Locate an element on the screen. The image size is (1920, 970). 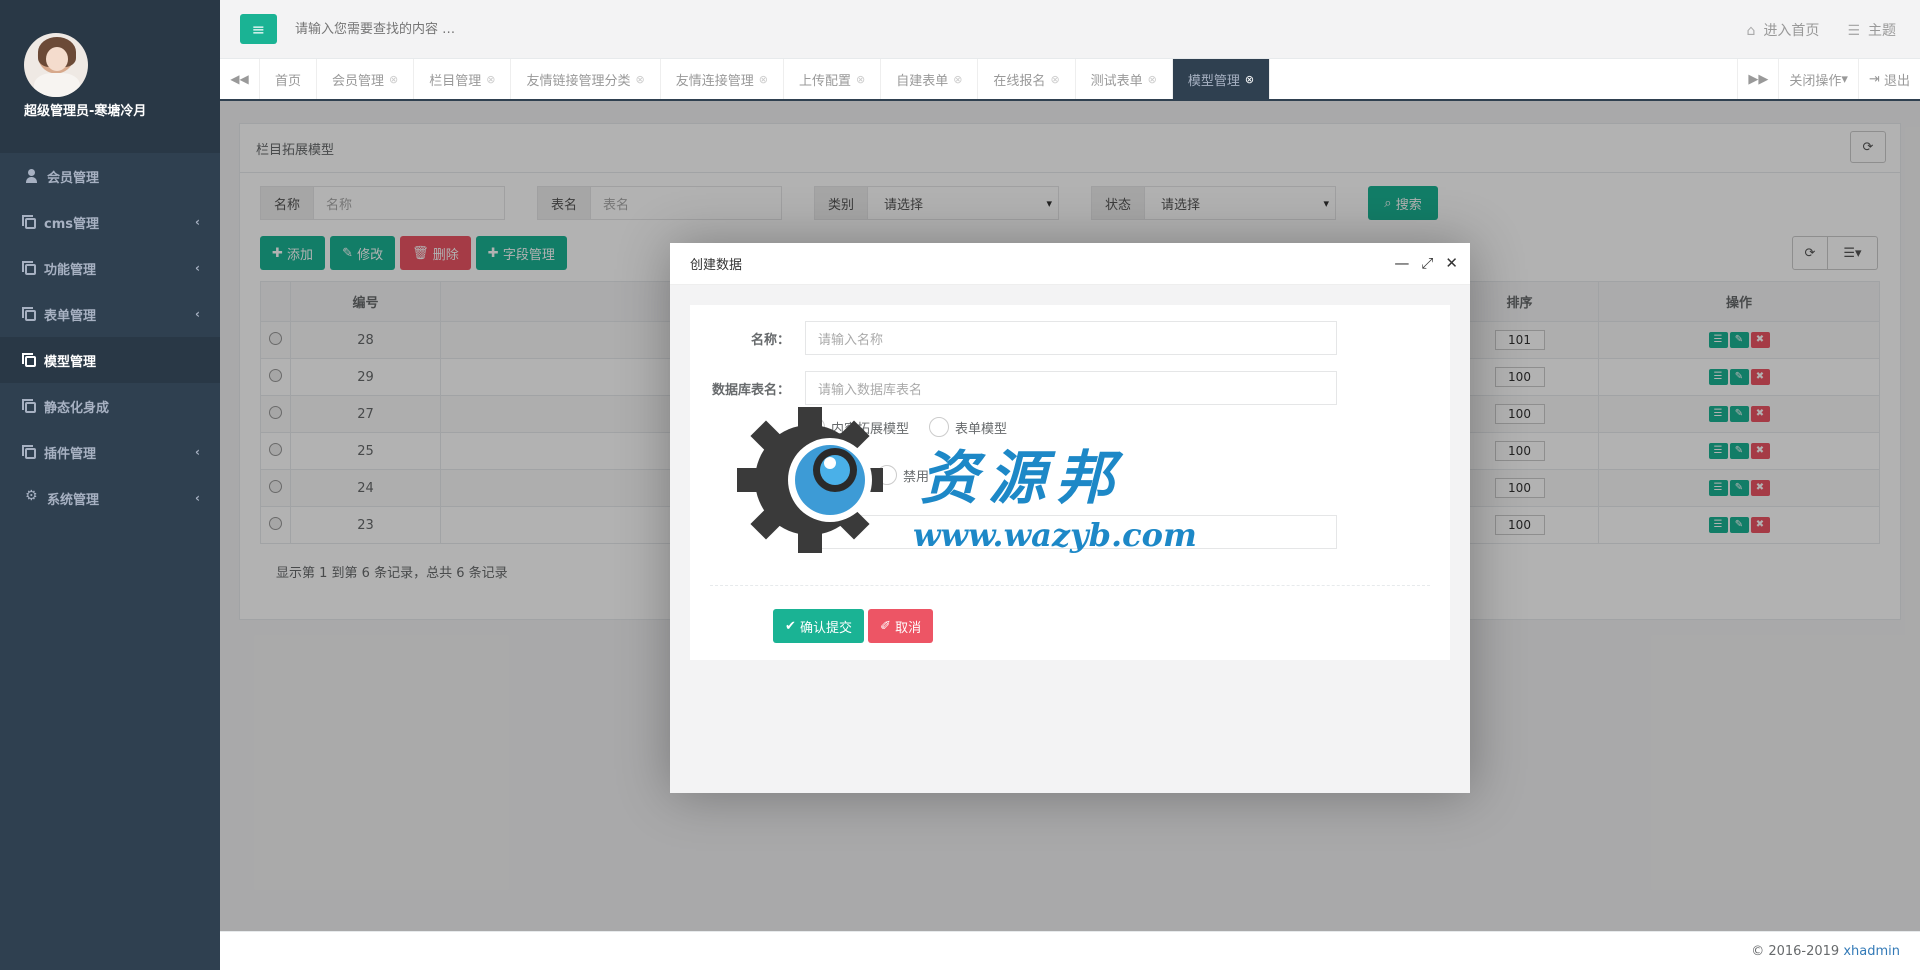
tab-label: 栏目管理 is located at coordinates (455, 81).